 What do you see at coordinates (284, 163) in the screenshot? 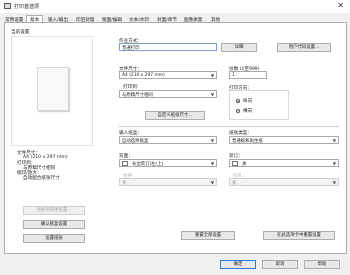
I see `staple-select: 关 ▼` at bounding box center [284, 163].